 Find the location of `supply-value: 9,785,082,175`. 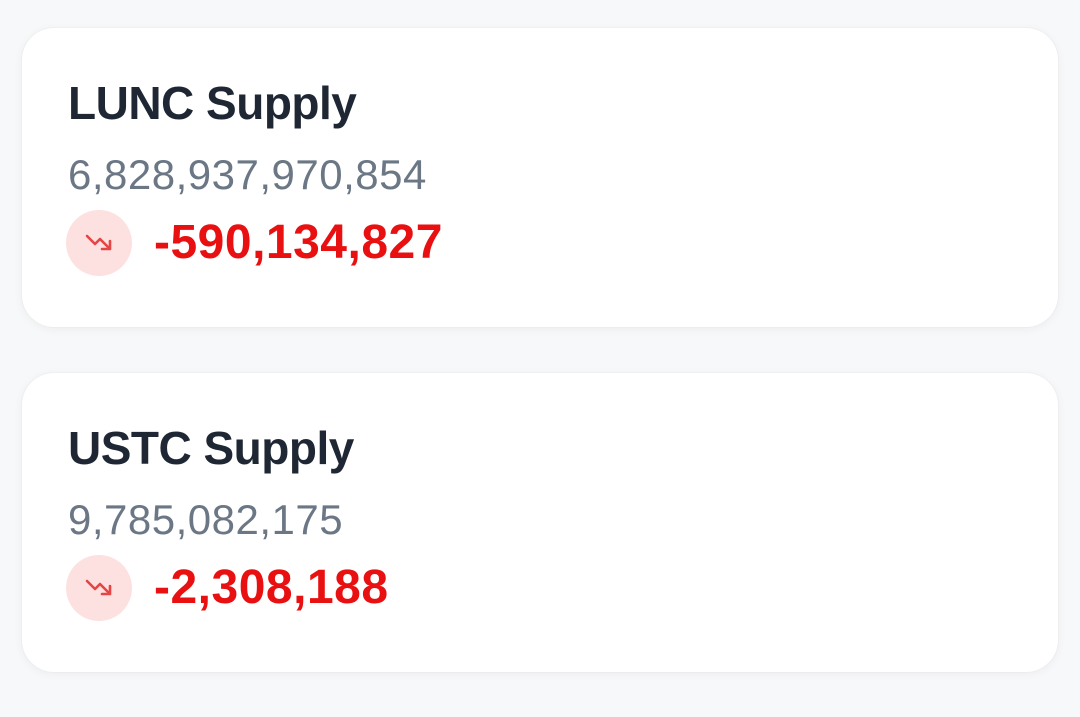

supply-value: 9,785,082,175 is located at coordinates (206, 519).